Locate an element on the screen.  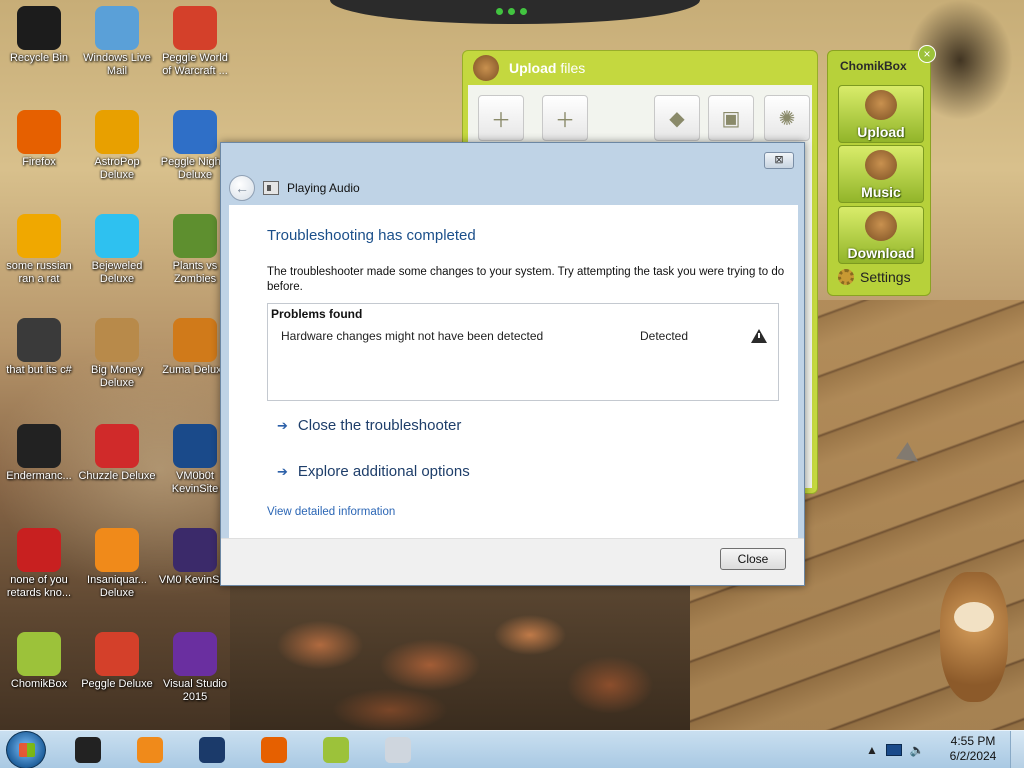
fish-icon is located at coordinates (117, 550).